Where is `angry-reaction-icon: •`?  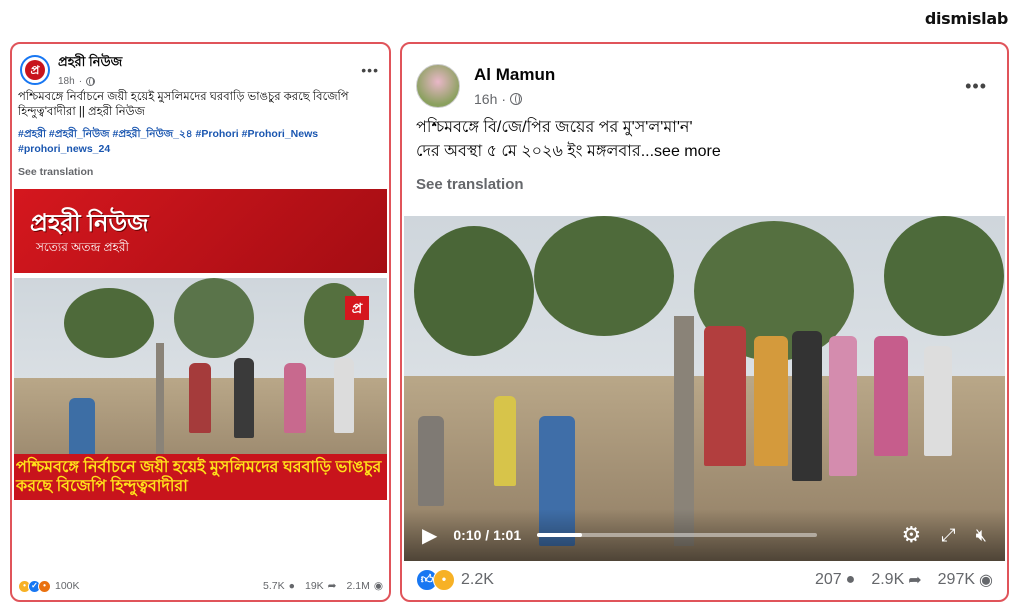
angry-reaction-icon: • is located at coordinates (44, 586).